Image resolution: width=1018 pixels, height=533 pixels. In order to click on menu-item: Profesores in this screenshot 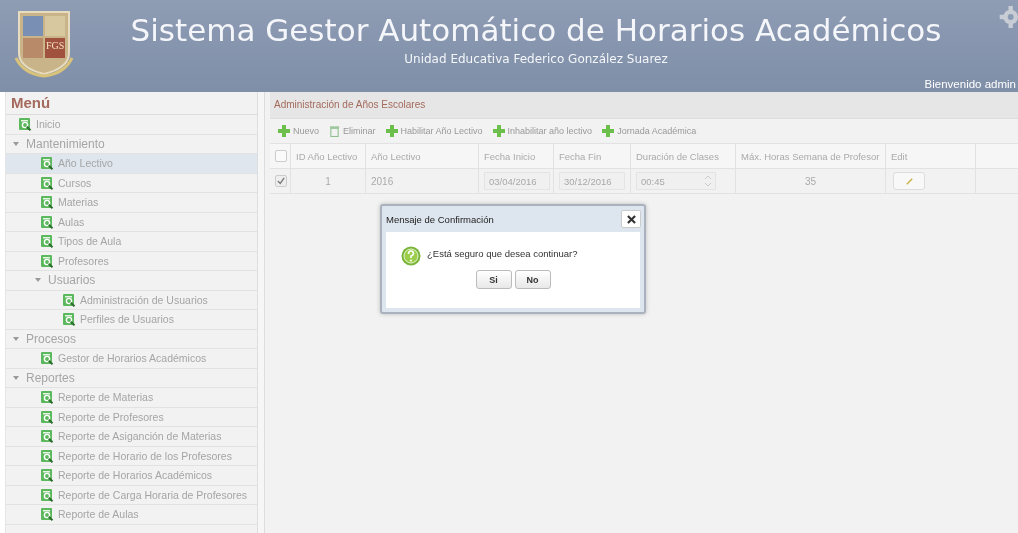, I will do `click(132, 261)`.